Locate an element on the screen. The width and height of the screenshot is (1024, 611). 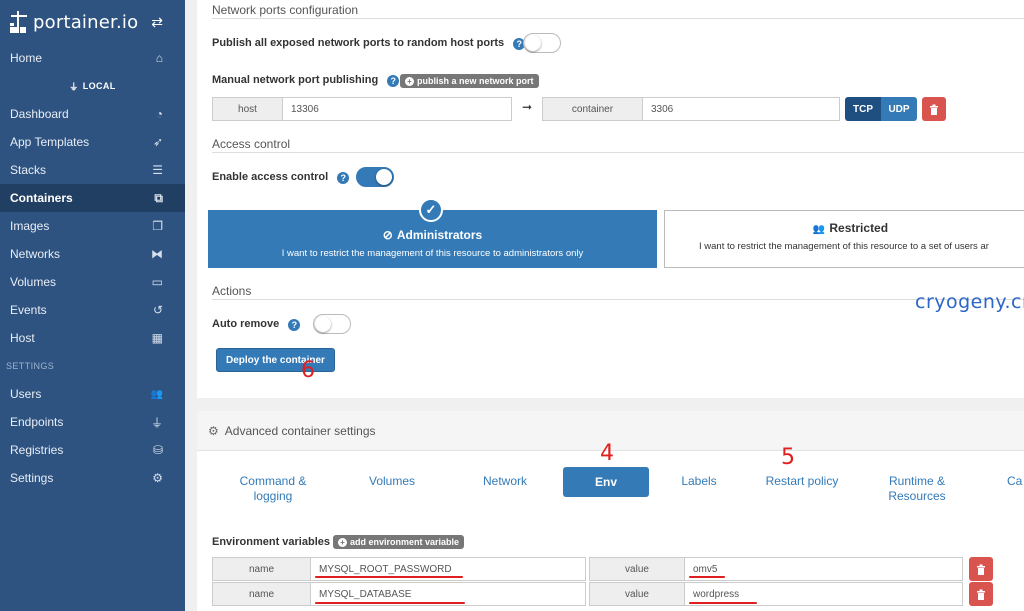
sidebar-item-label: Dashboard is located at coordinates (39, 114).